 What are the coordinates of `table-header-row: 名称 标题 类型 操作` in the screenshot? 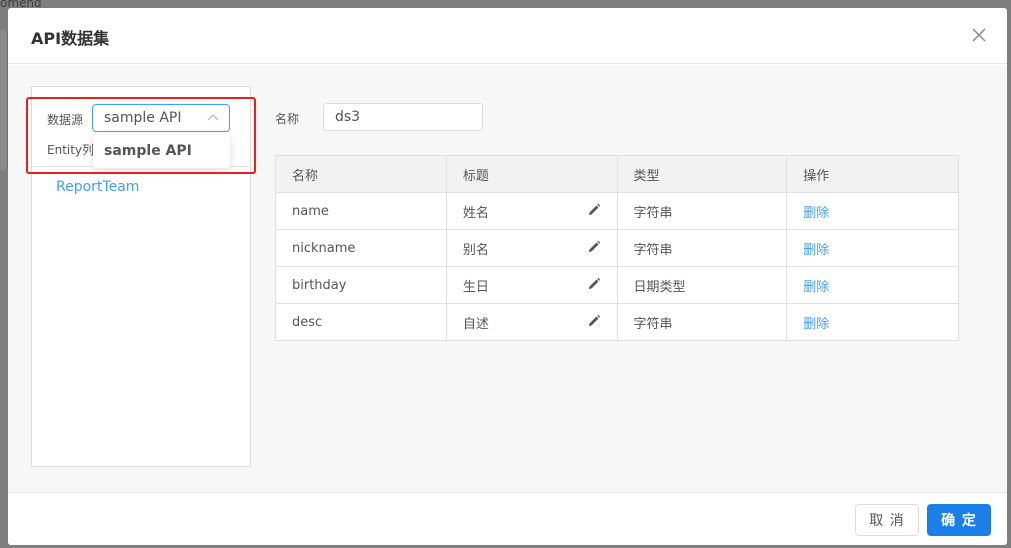 It's located at (617, 174).